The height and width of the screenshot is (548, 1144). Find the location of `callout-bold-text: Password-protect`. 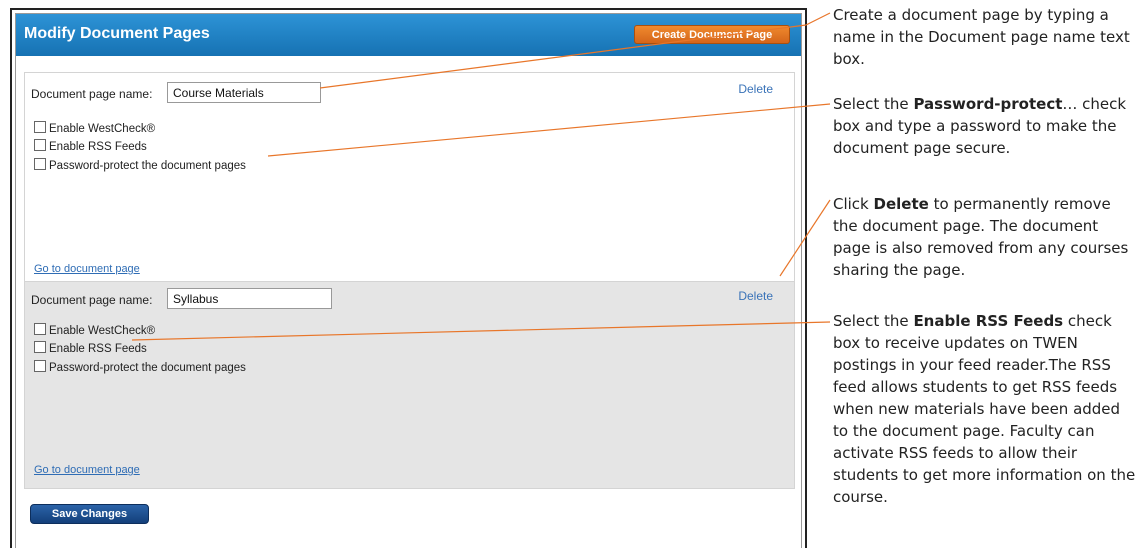

callout-bold-text: Password-protect is located at coordinates (988, 104).